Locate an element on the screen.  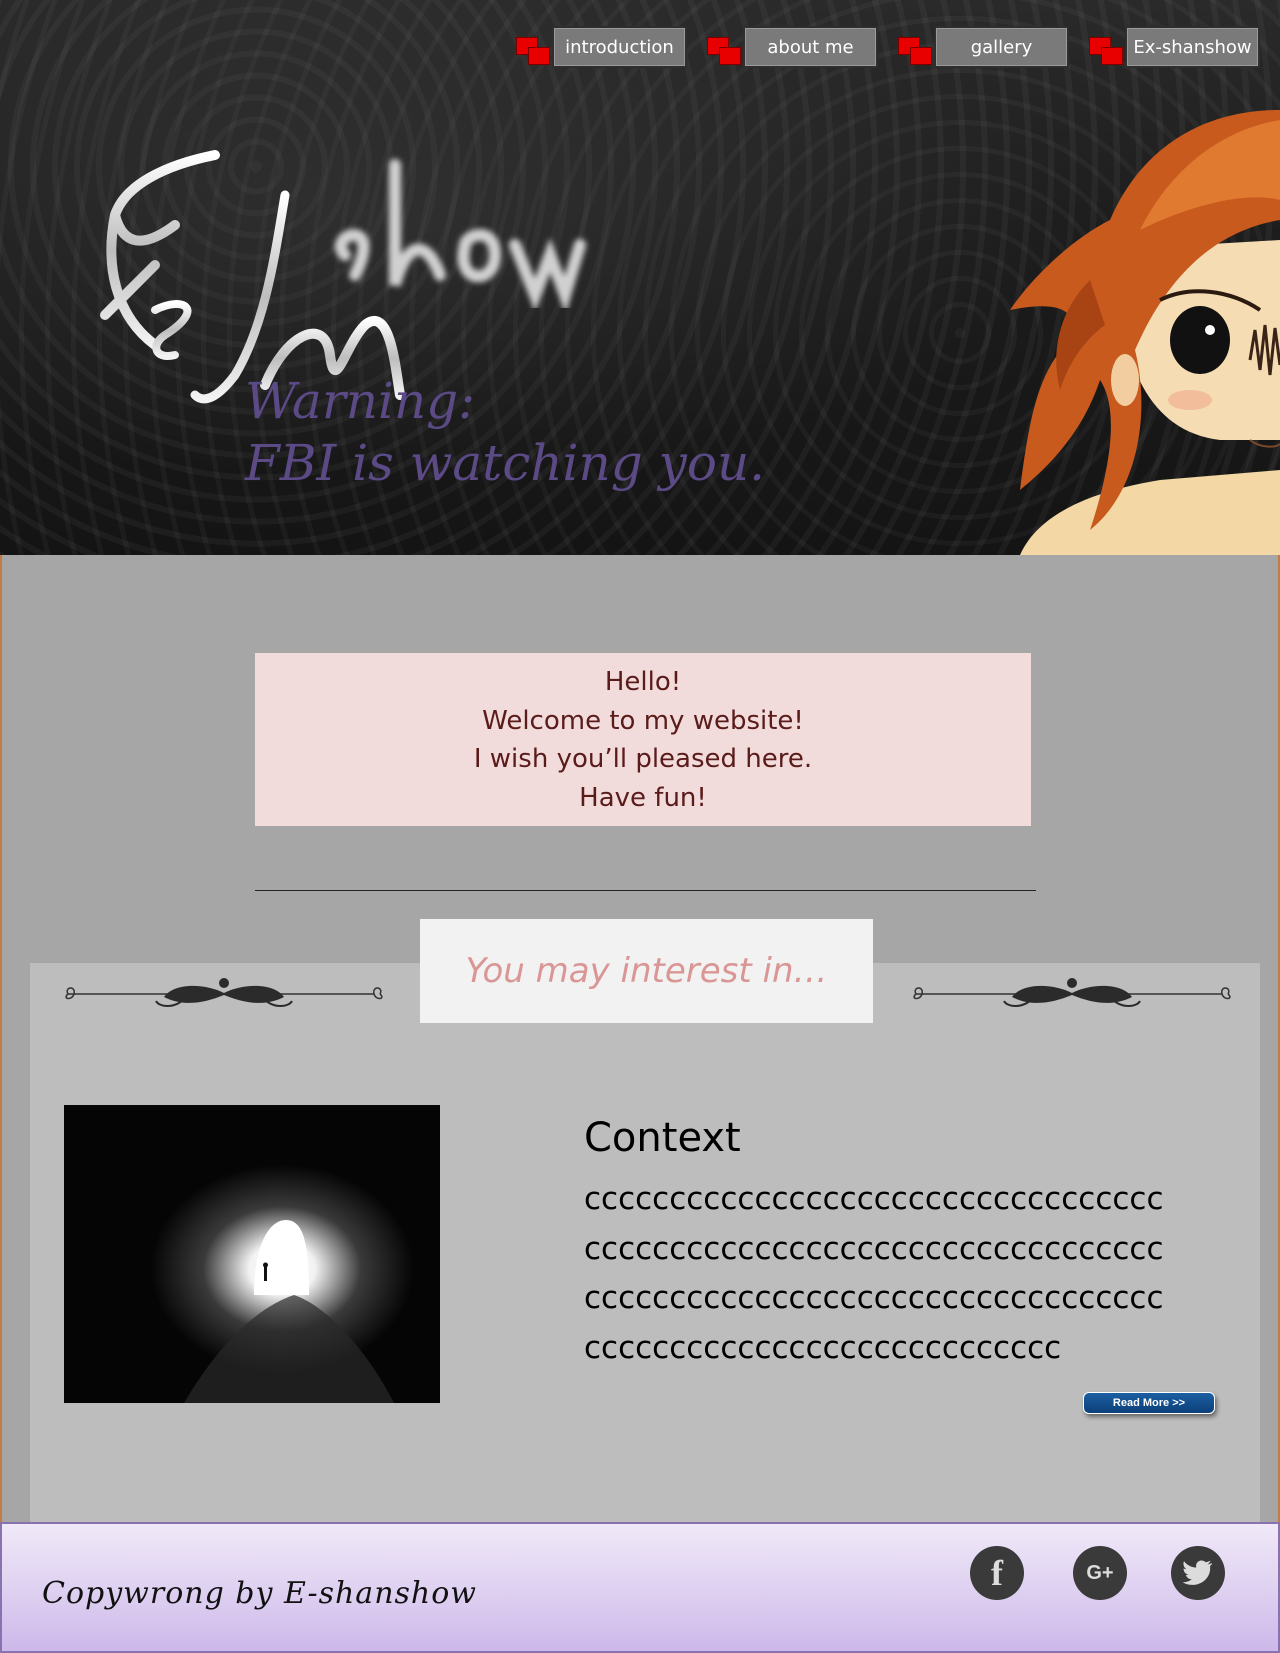
character-illustration is located at coordinates (1145, 332).